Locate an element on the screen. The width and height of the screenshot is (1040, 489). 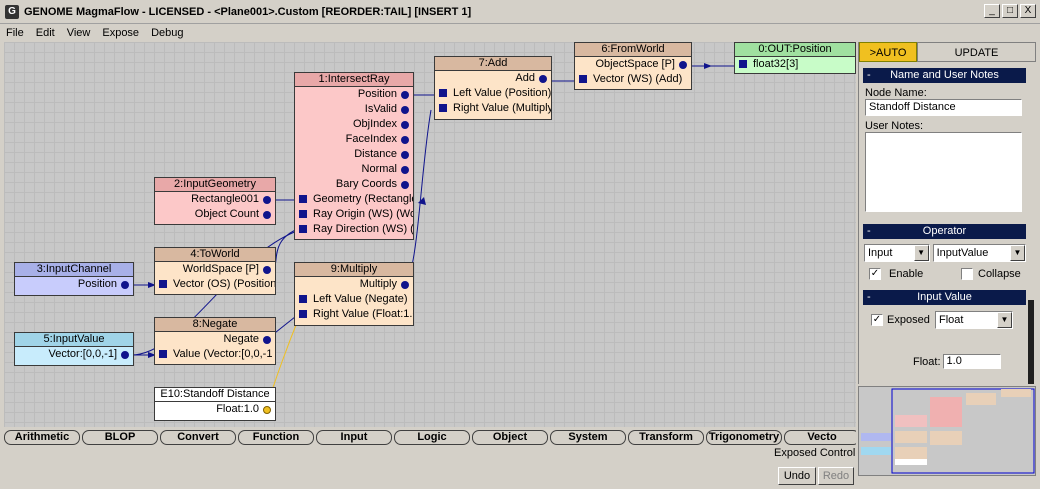
output-port: ObjIndex is located at coordinates (354, 124).